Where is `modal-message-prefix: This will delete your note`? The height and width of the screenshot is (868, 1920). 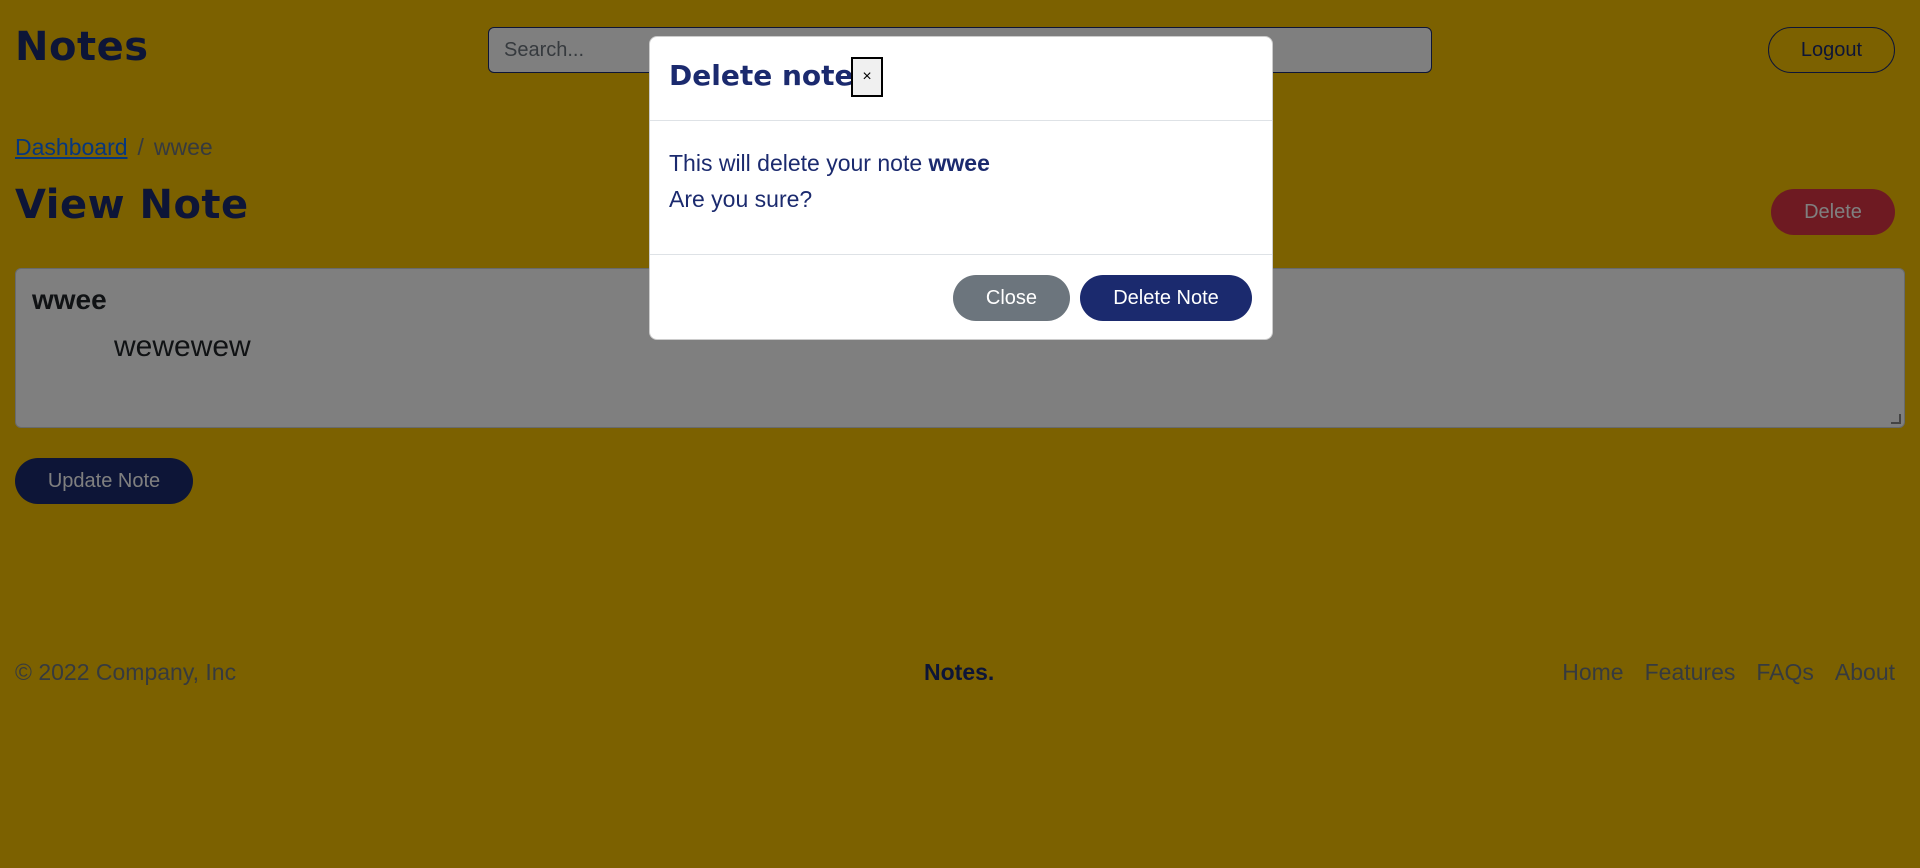 modal-message-prefix: This will delete your note is located at coordinates (796, 163).